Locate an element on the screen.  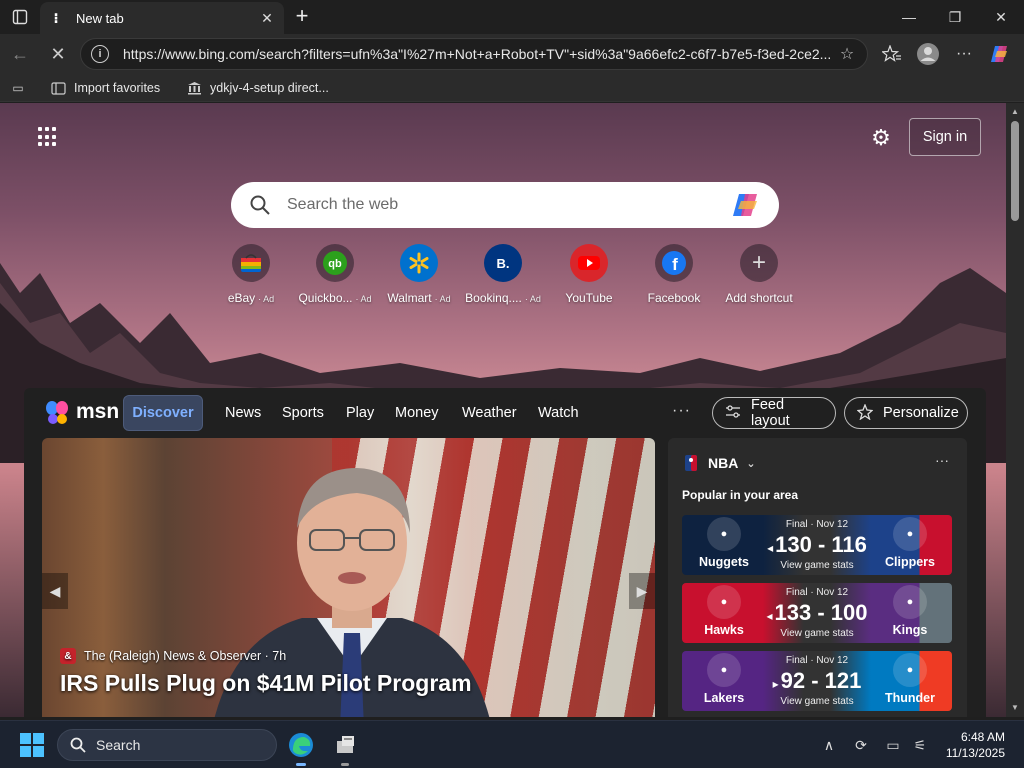
hero-prev-button: ◀ is located at coordinates (55, 591).